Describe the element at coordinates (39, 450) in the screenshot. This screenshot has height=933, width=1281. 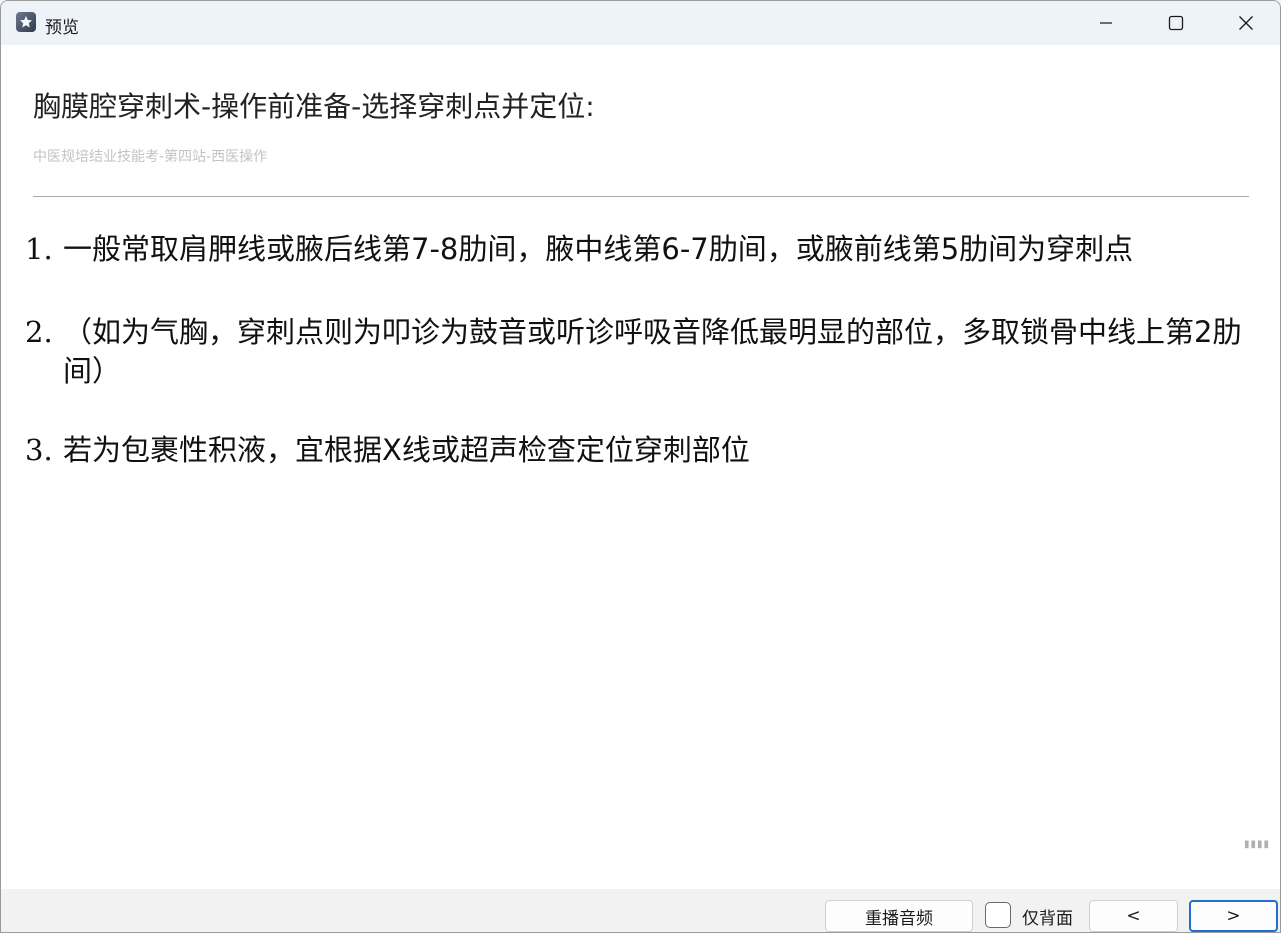
I see `list-item-number: 3.` at that location.